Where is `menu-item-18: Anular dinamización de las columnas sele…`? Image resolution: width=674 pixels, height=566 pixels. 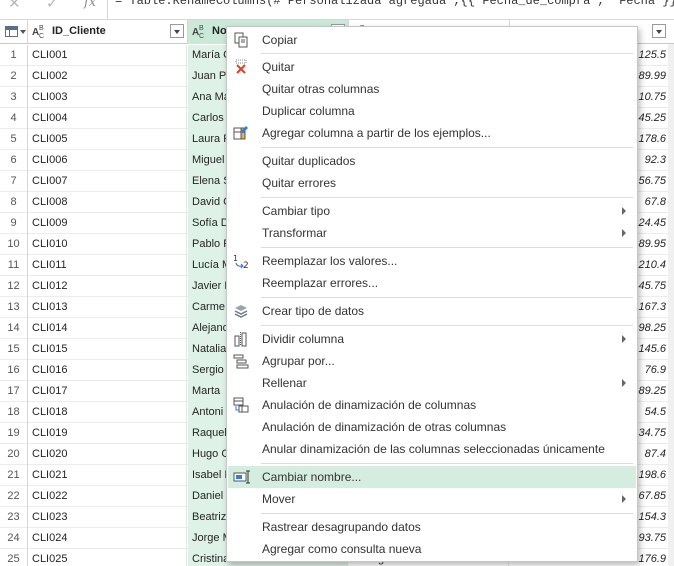
menu-item-18: Anular dinamización de las columnas sele… is located at coordinates (432, 449).